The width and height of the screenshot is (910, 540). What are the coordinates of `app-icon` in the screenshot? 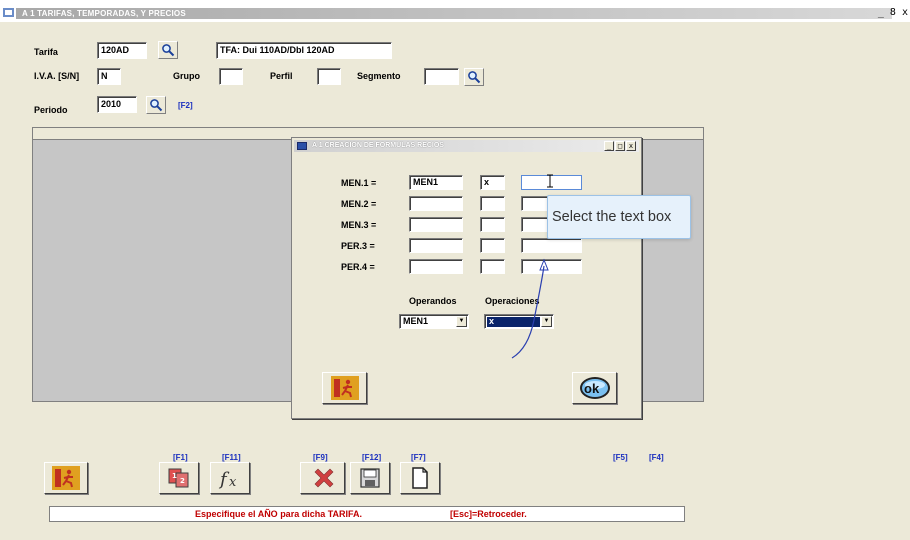 It's located at (8, 12).